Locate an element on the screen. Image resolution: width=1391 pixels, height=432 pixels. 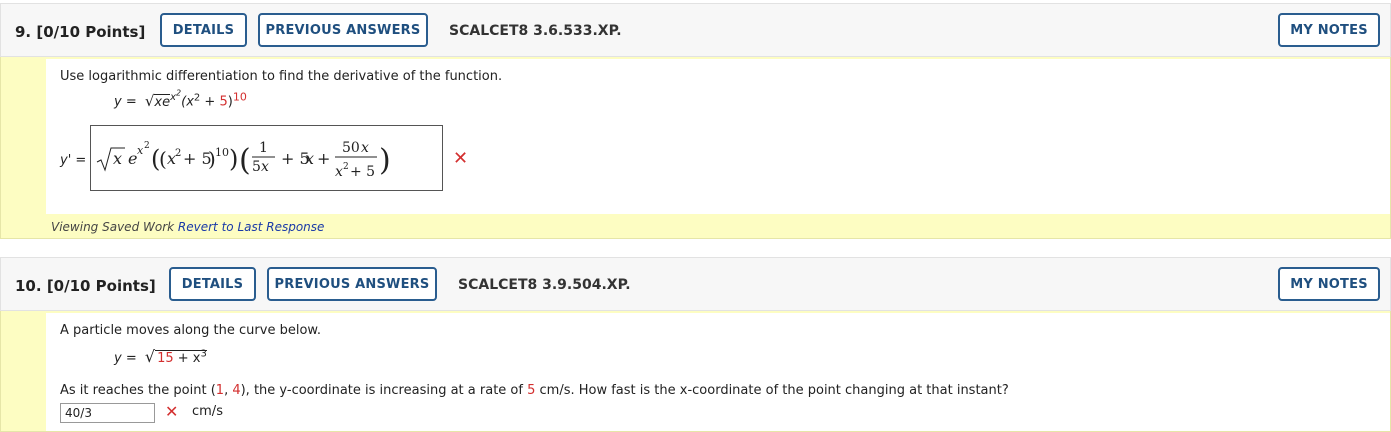
svg-text: + 5 is located at coordinates (362, 172).